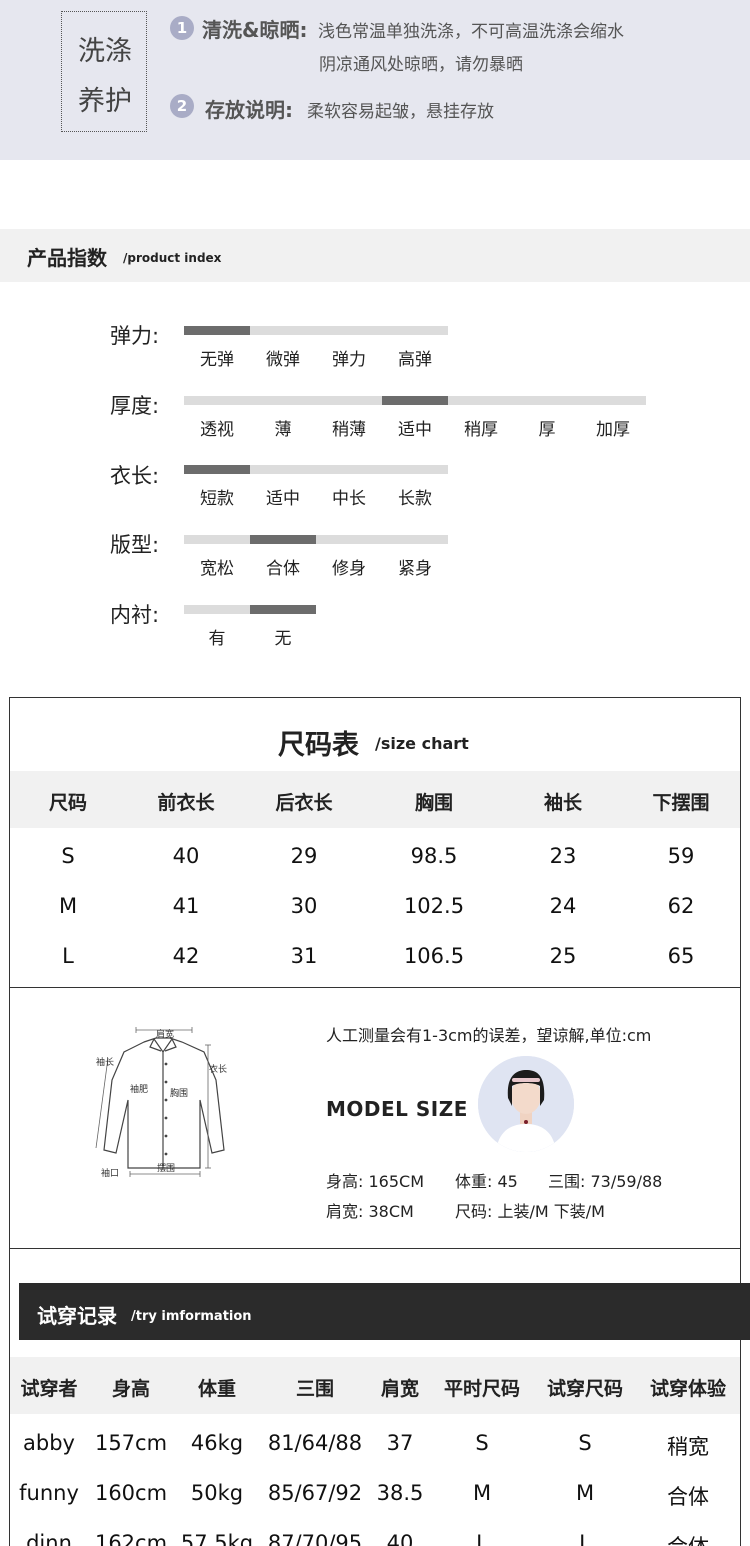  I want to click on size-chart-cell: 102.5, so click(434, 906).